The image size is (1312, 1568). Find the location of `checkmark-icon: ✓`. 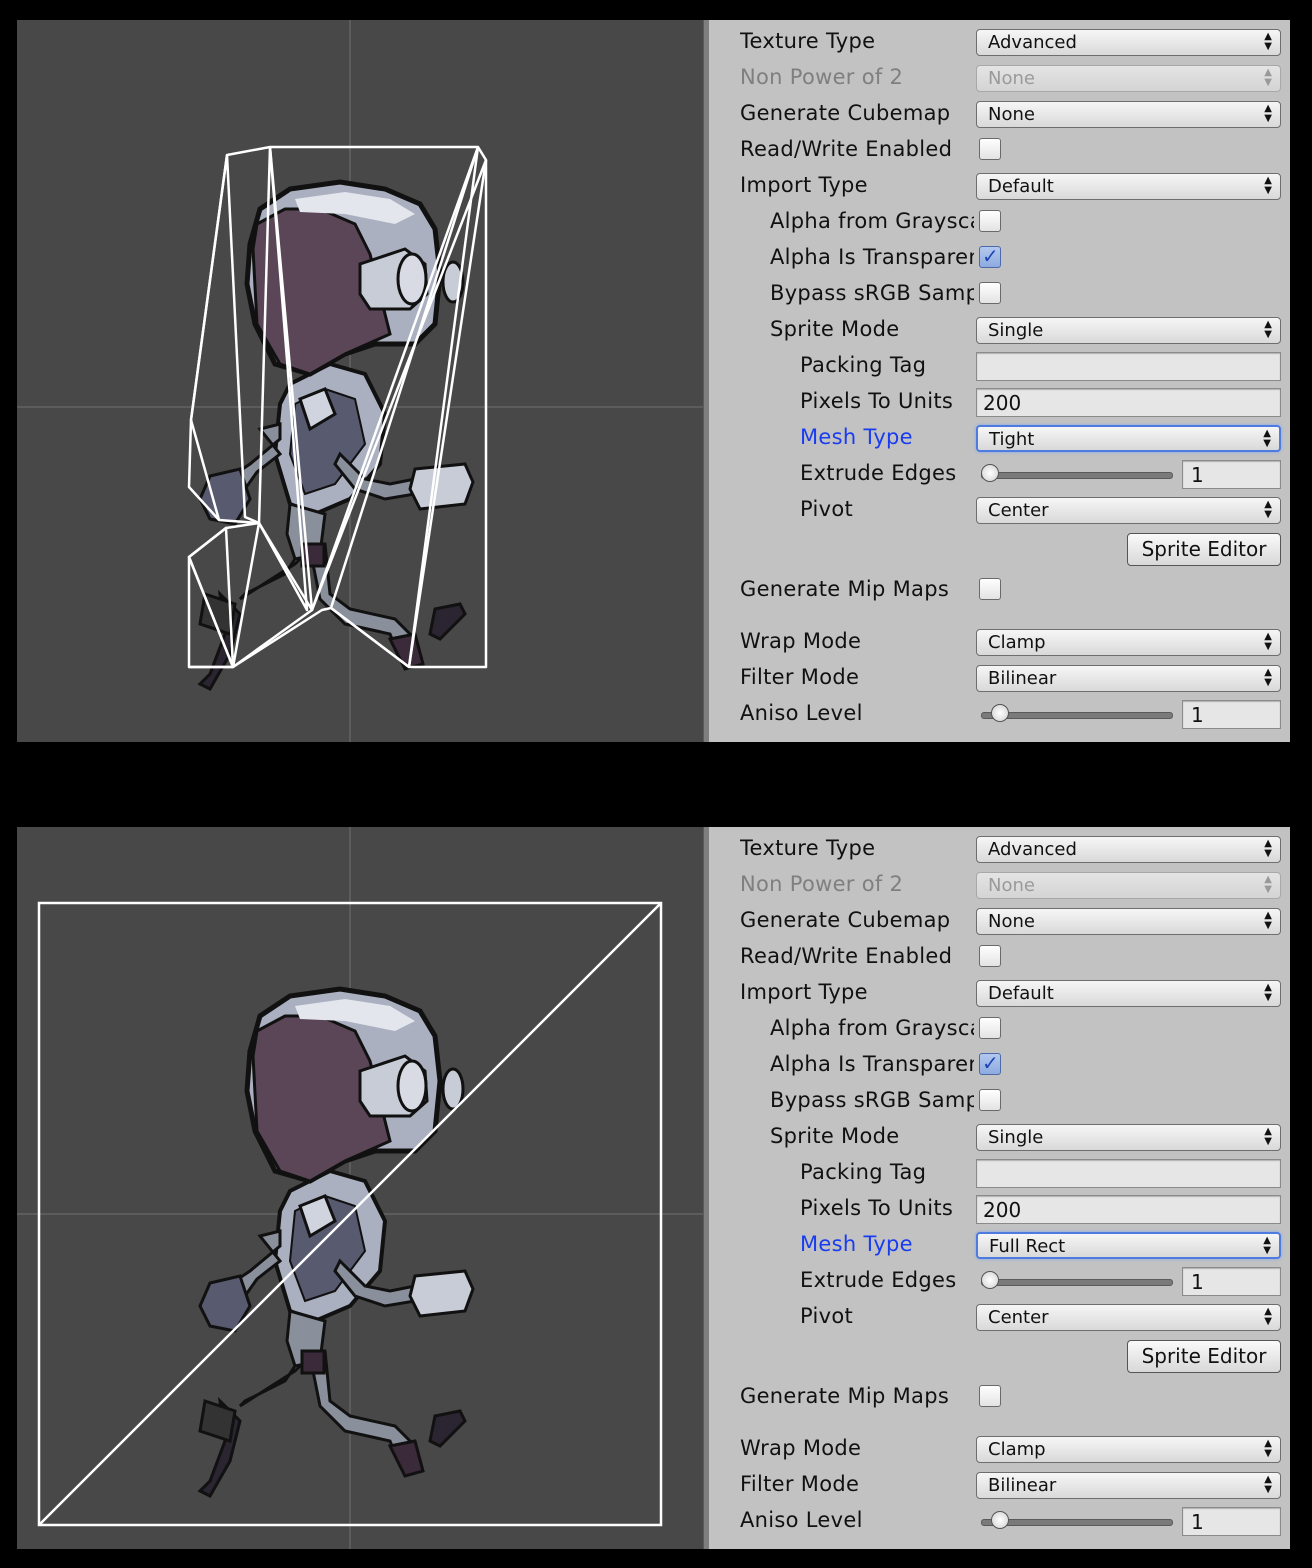

checkmark-icon: ✓ is located at coordinates (990, 1063).